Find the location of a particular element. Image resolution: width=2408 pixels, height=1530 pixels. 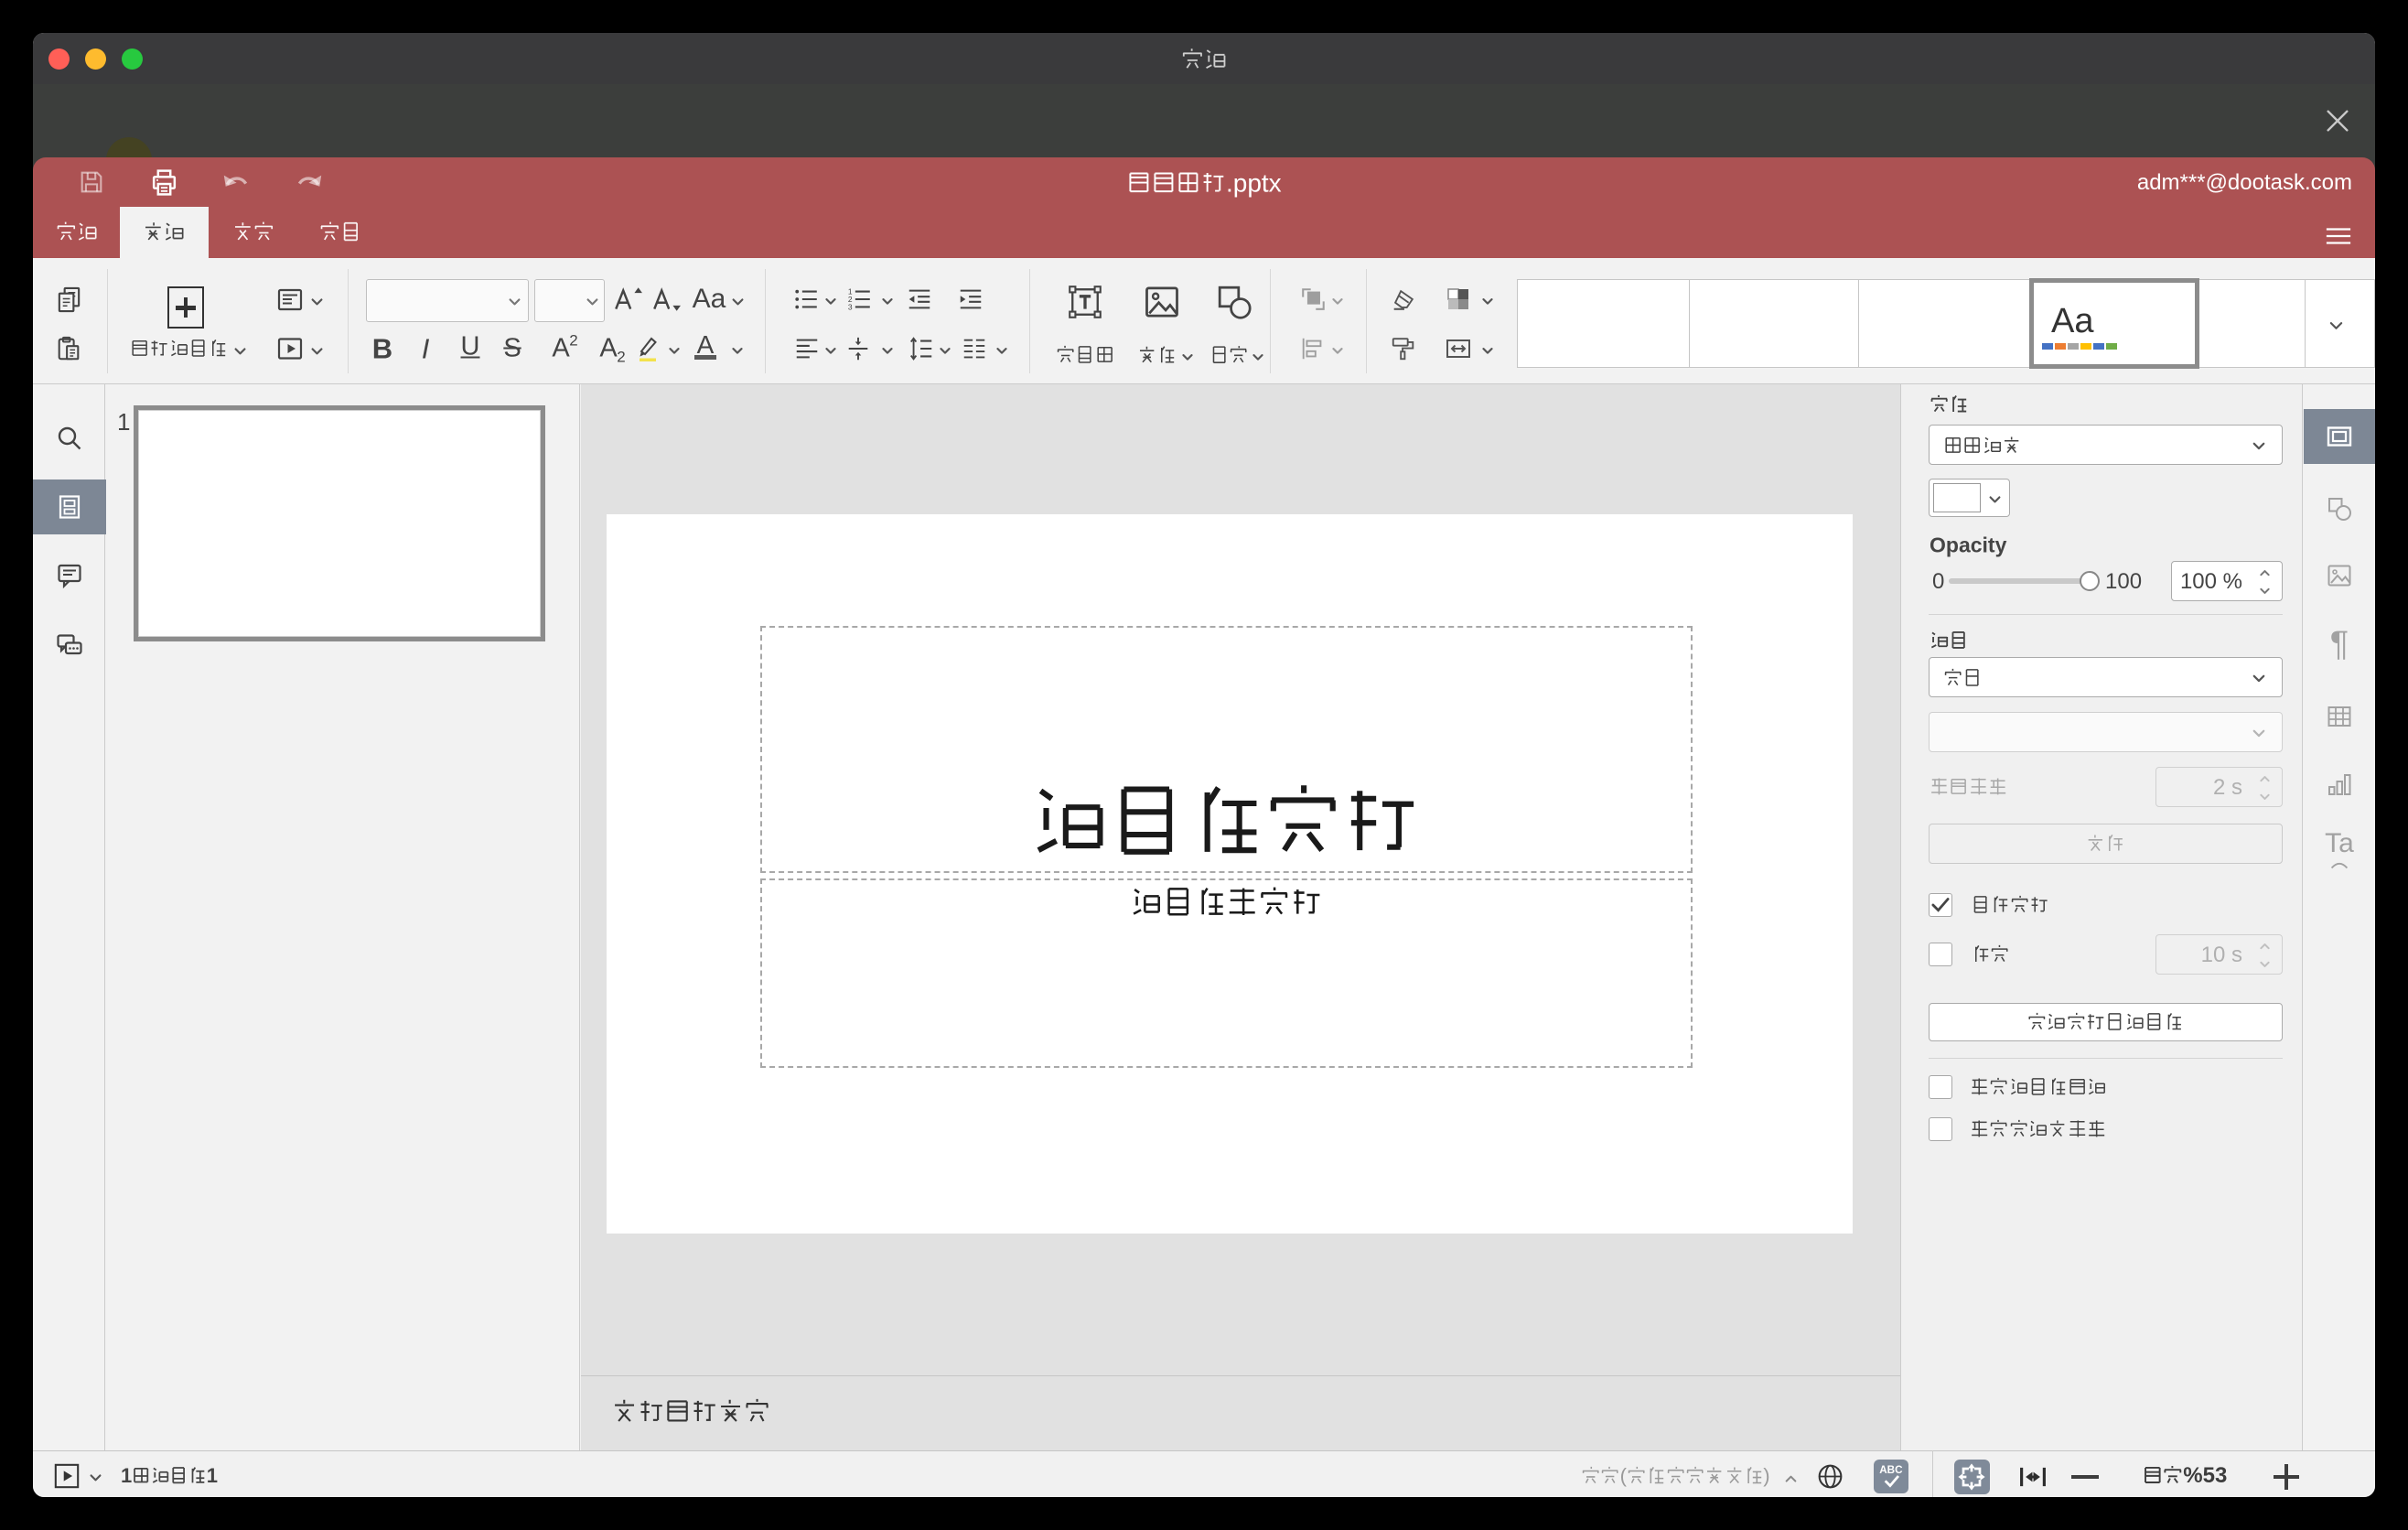

svg-text: ABC is located at coordinates (1891, 1470).